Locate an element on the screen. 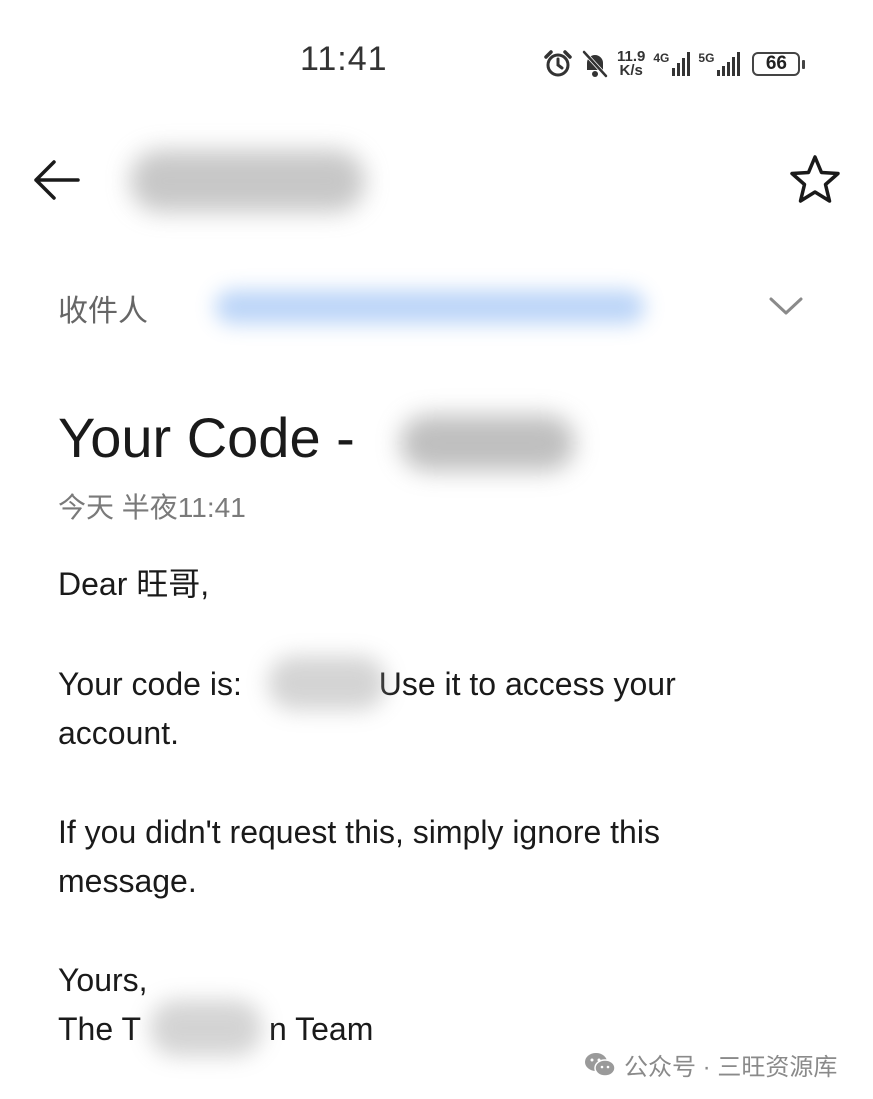  code-suffix: Use it to access your is located at coordinates (522, 684).